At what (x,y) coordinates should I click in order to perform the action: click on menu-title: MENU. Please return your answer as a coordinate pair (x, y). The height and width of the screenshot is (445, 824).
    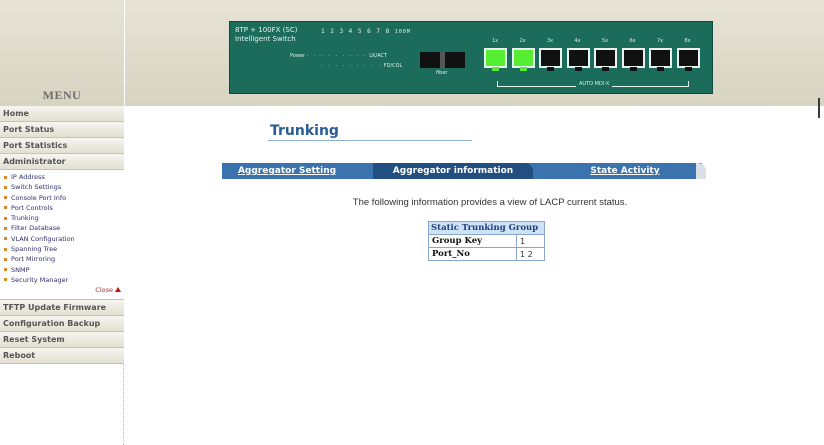
    Looking at the image, I should click on (62, 95).